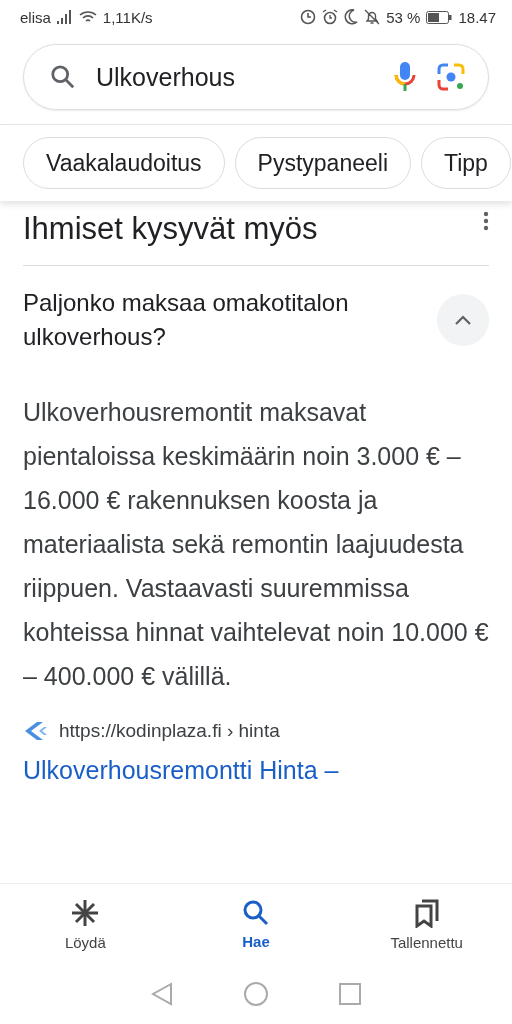 This screenshot has height=1024, width=512. I want to click on asterisk-icon, so click(85, 912).